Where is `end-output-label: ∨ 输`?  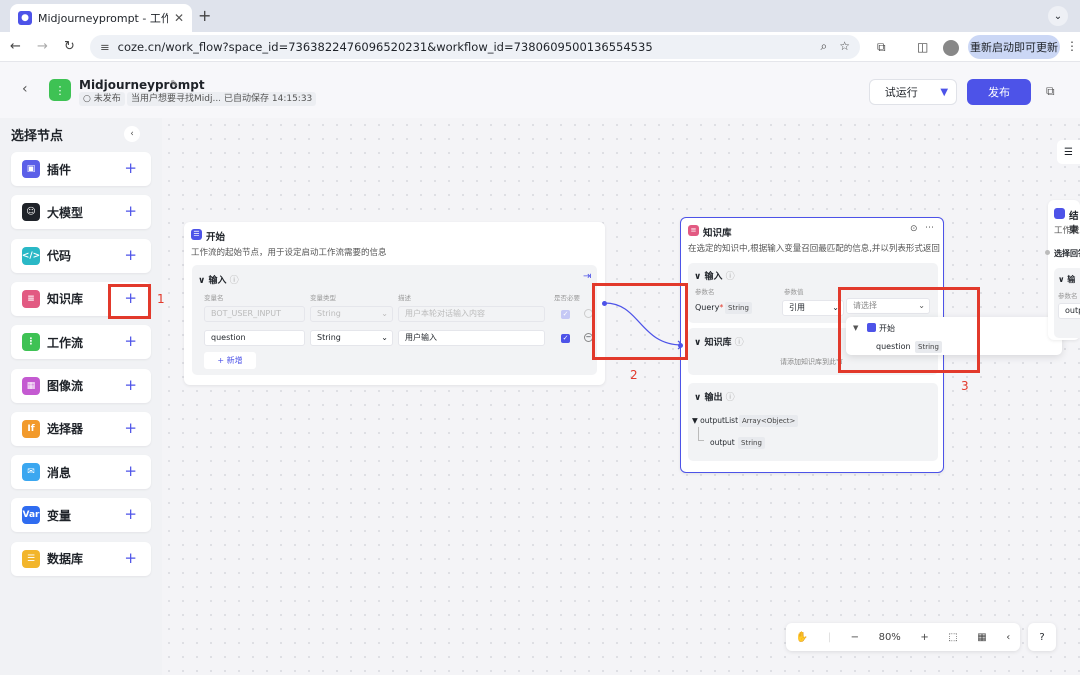
end-output-label: ∨ 输 is located at coordinates (1067, 279).